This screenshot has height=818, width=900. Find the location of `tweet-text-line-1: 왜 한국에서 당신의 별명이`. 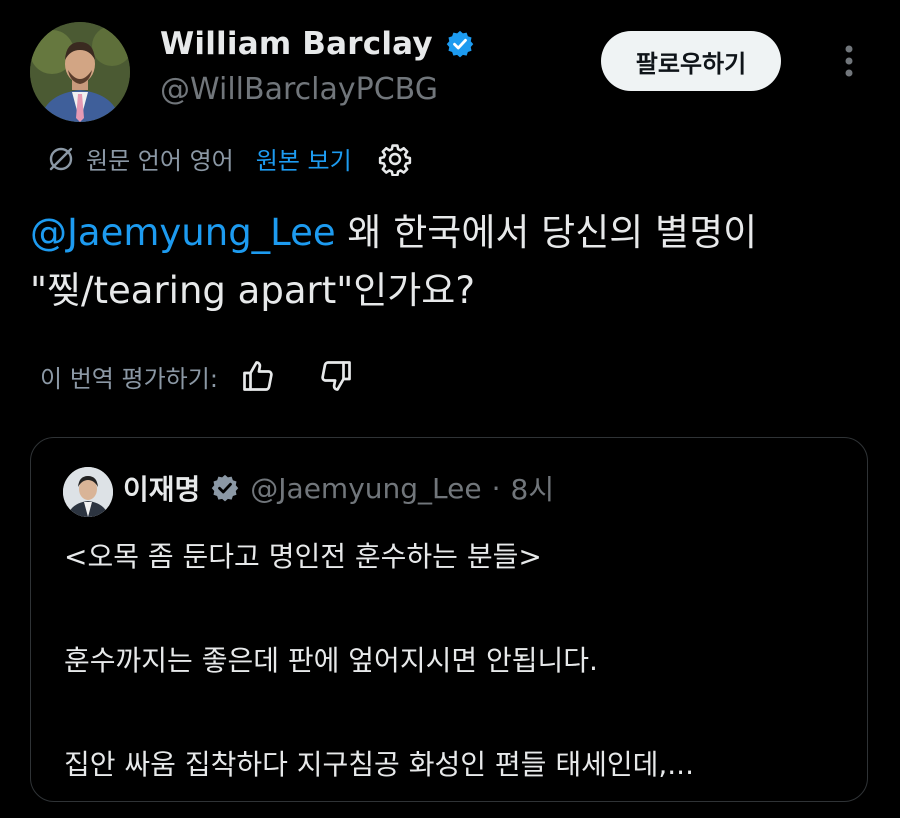

tweet-text-line-1: 왜 한국에서 당신의 별명이 is located at coordinates (546, 232).